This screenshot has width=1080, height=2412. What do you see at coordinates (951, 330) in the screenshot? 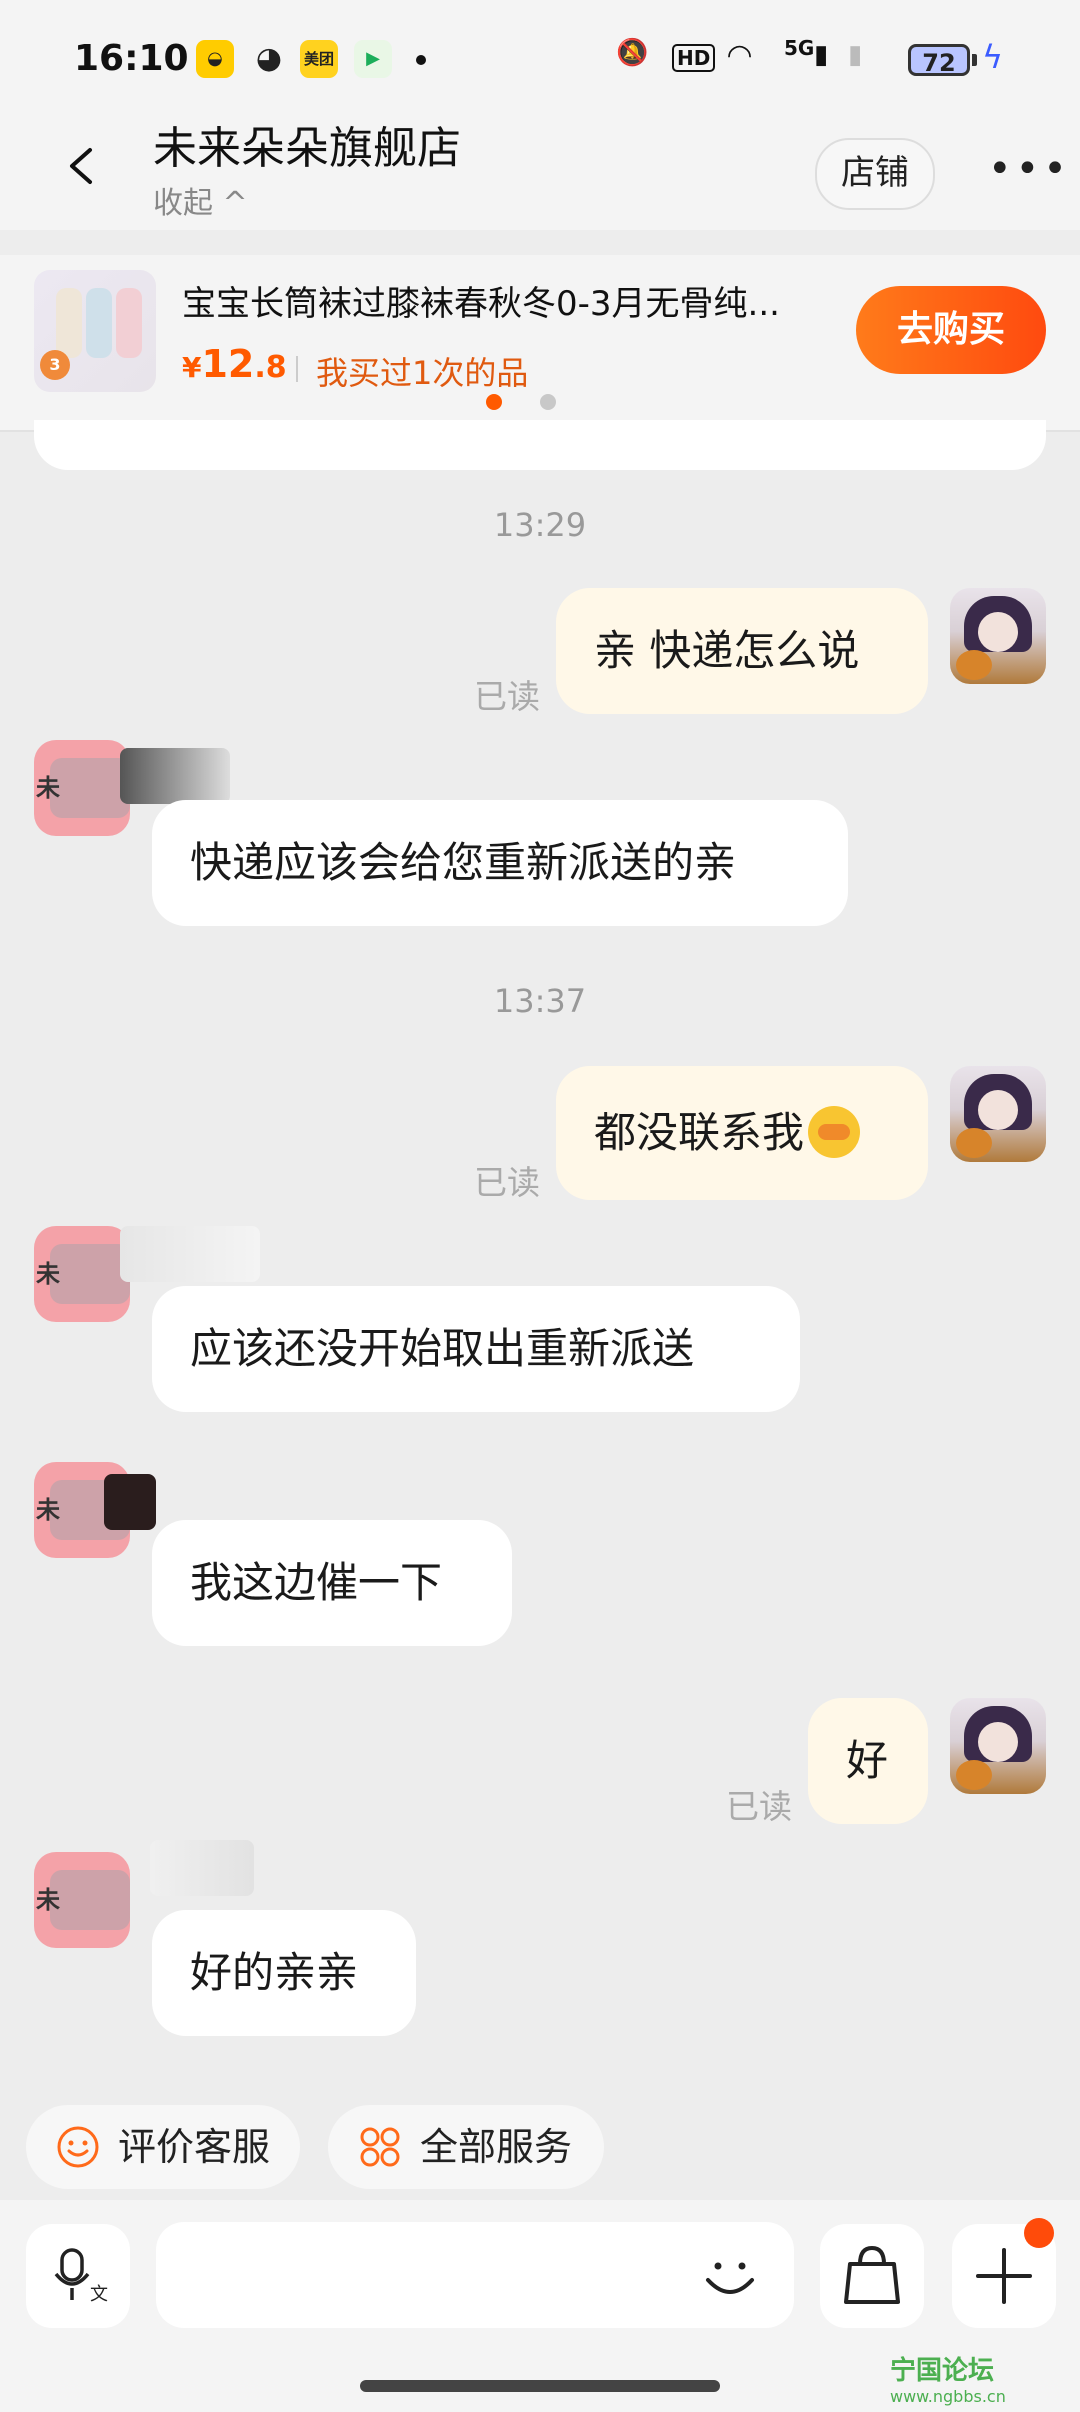
I see `buy-button: 去购买` at bounding box center [951, 330].